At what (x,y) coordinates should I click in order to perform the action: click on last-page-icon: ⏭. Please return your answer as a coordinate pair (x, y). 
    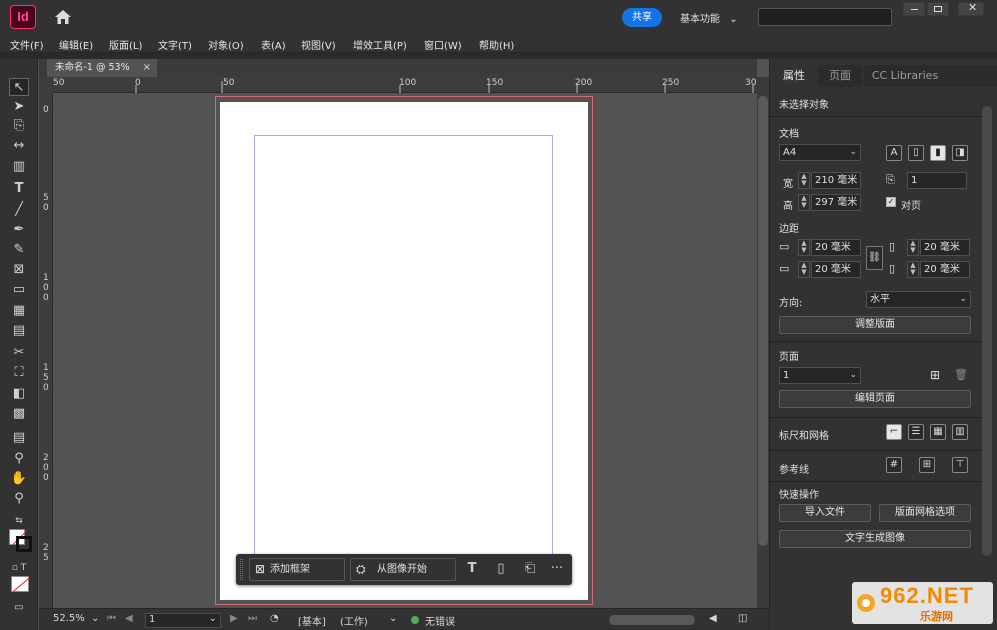
    Looking at the image, I should click on (252, 618).